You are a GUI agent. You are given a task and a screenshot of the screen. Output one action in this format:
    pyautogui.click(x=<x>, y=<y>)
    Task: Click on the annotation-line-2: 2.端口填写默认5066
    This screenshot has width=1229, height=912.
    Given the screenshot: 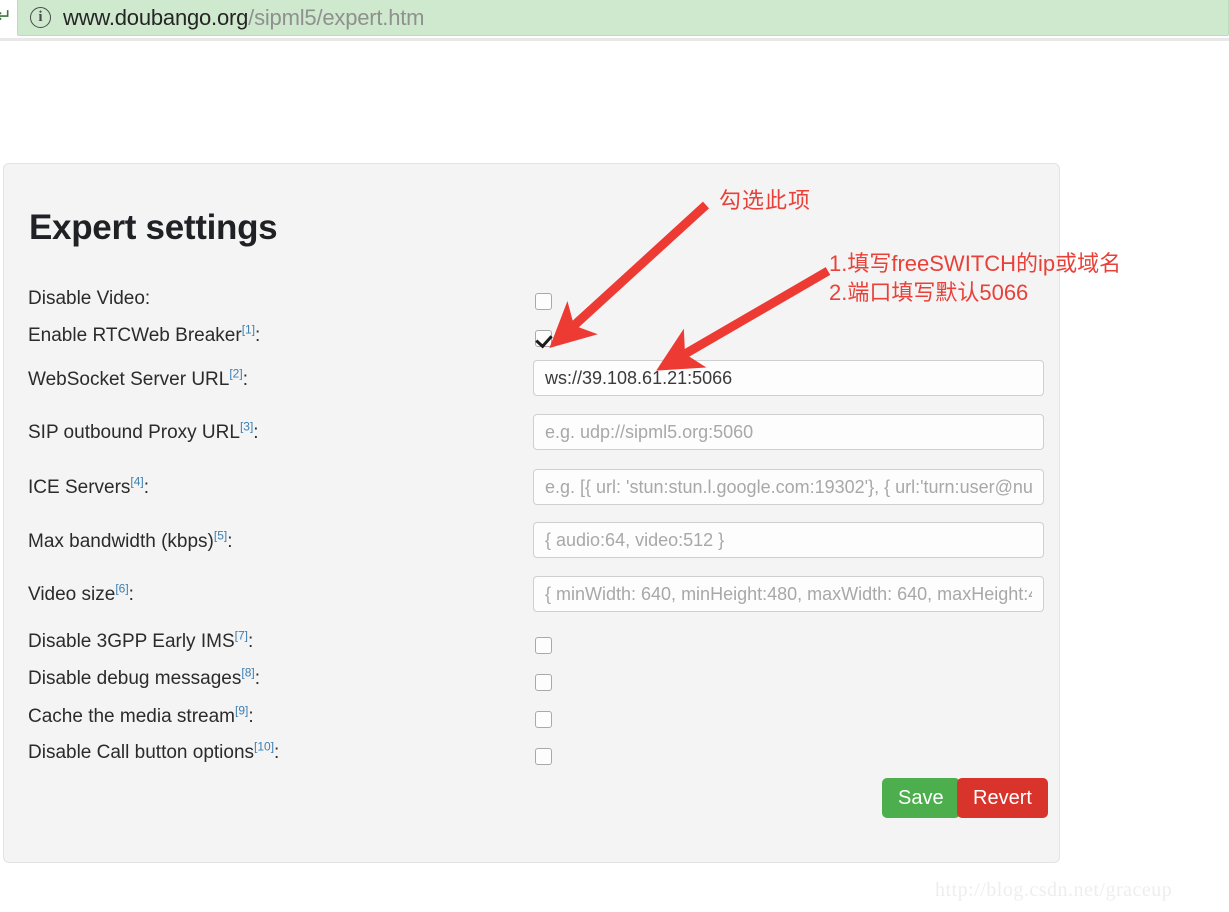 What is the action you would take?
    pyautogui.click(x=929, y=292)
    